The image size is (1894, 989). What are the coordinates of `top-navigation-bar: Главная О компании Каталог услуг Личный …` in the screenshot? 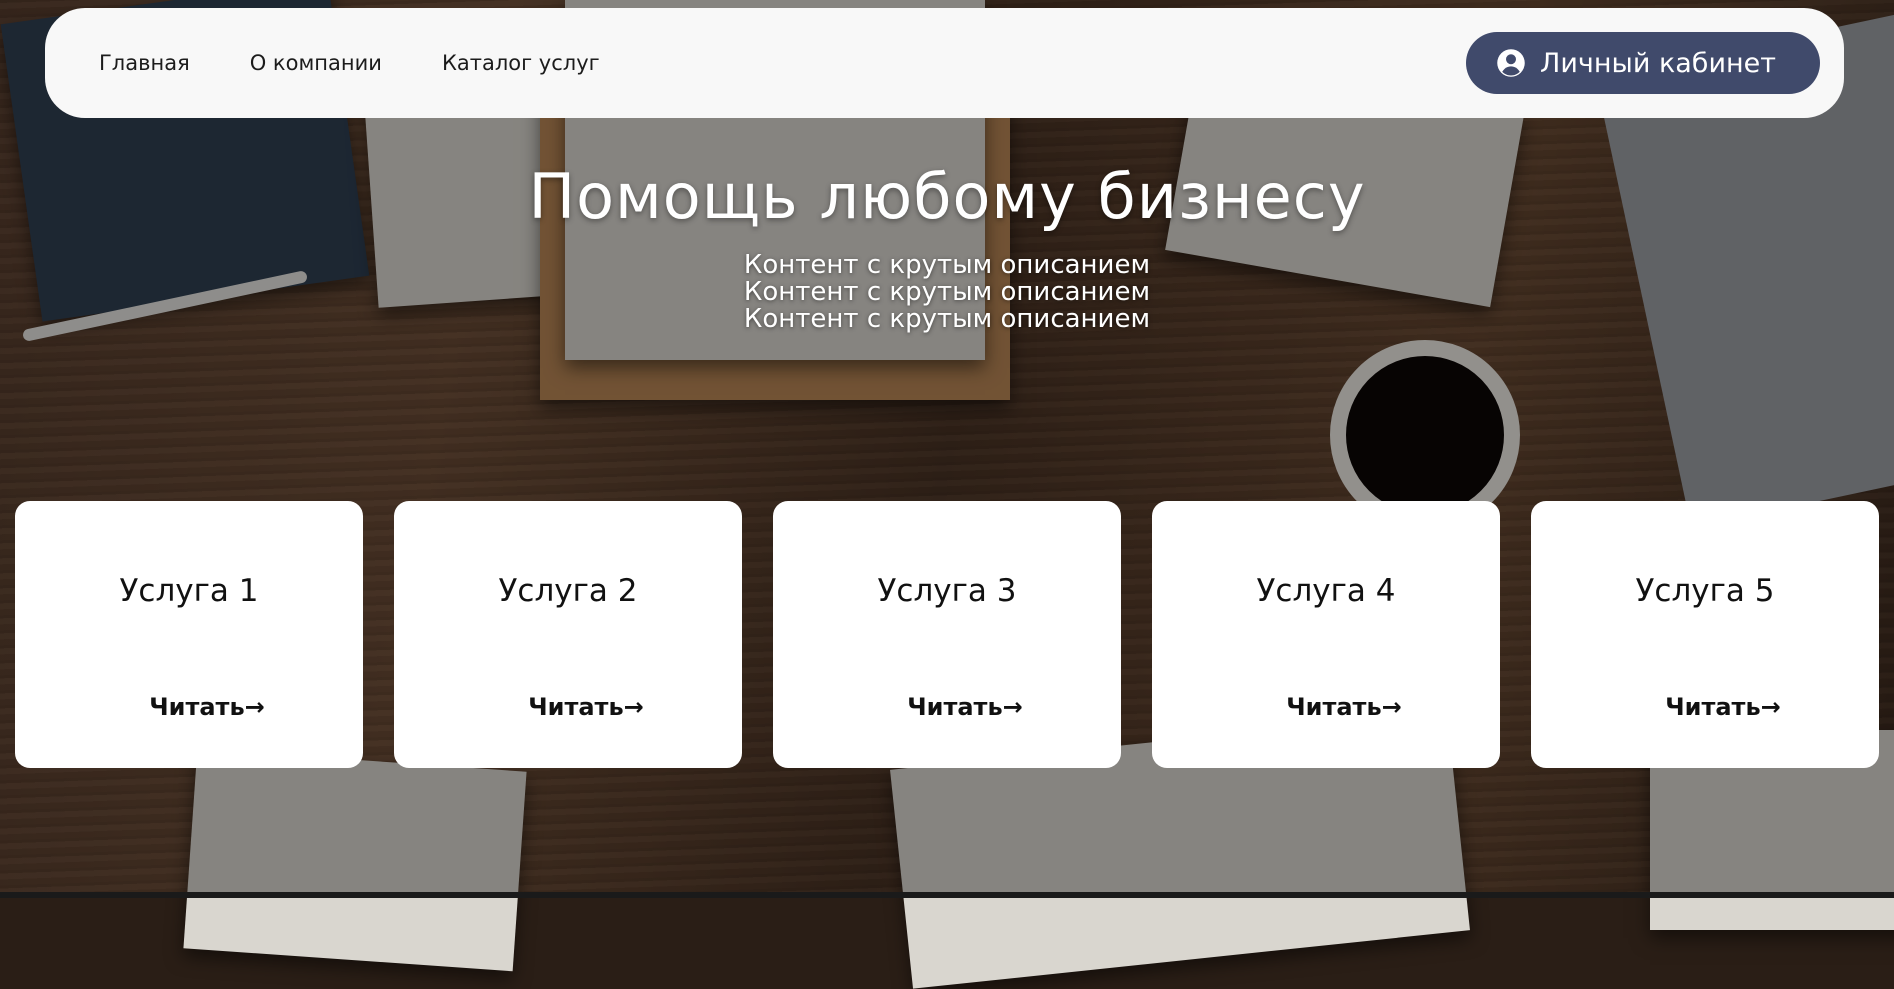 It's located at (944, 63).